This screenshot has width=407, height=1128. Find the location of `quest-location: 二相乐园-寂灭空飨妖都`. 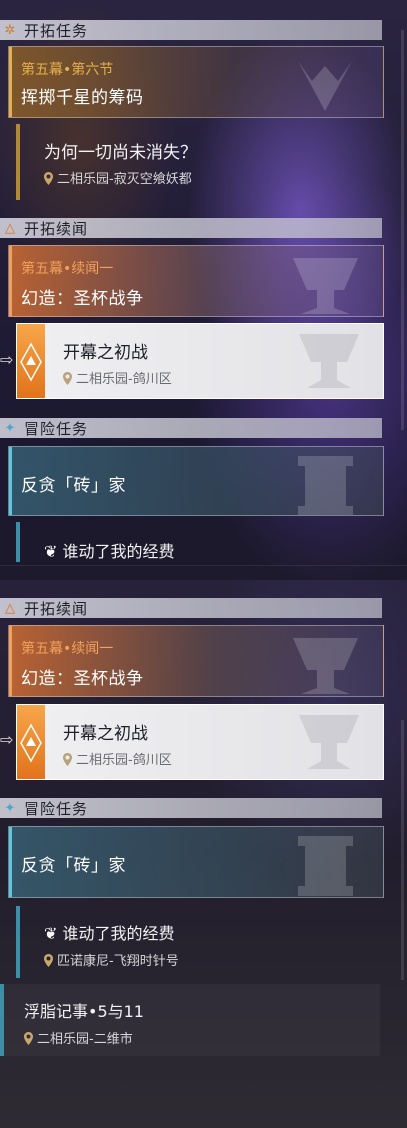

quest-location: 二相乐园-寂灭空飨妖都 is located at coordinates (118, 177).